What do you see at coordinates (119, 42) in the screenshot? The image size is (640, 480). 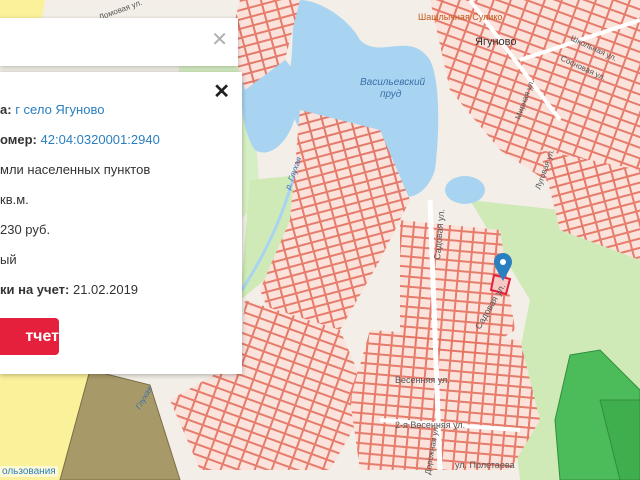 I see `search-card: ✕` at bounding box center [119, 42].